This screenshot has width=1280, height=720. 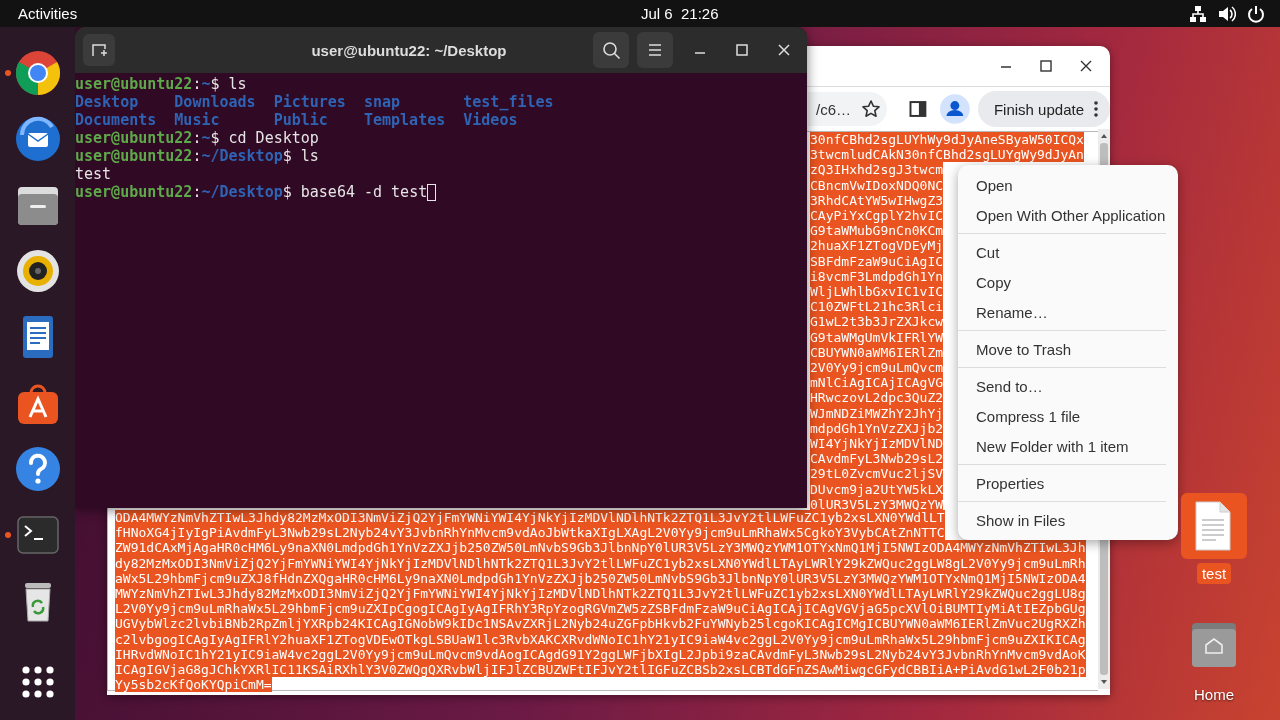 I want to click on file-icon, so click(x=1214, y=526).